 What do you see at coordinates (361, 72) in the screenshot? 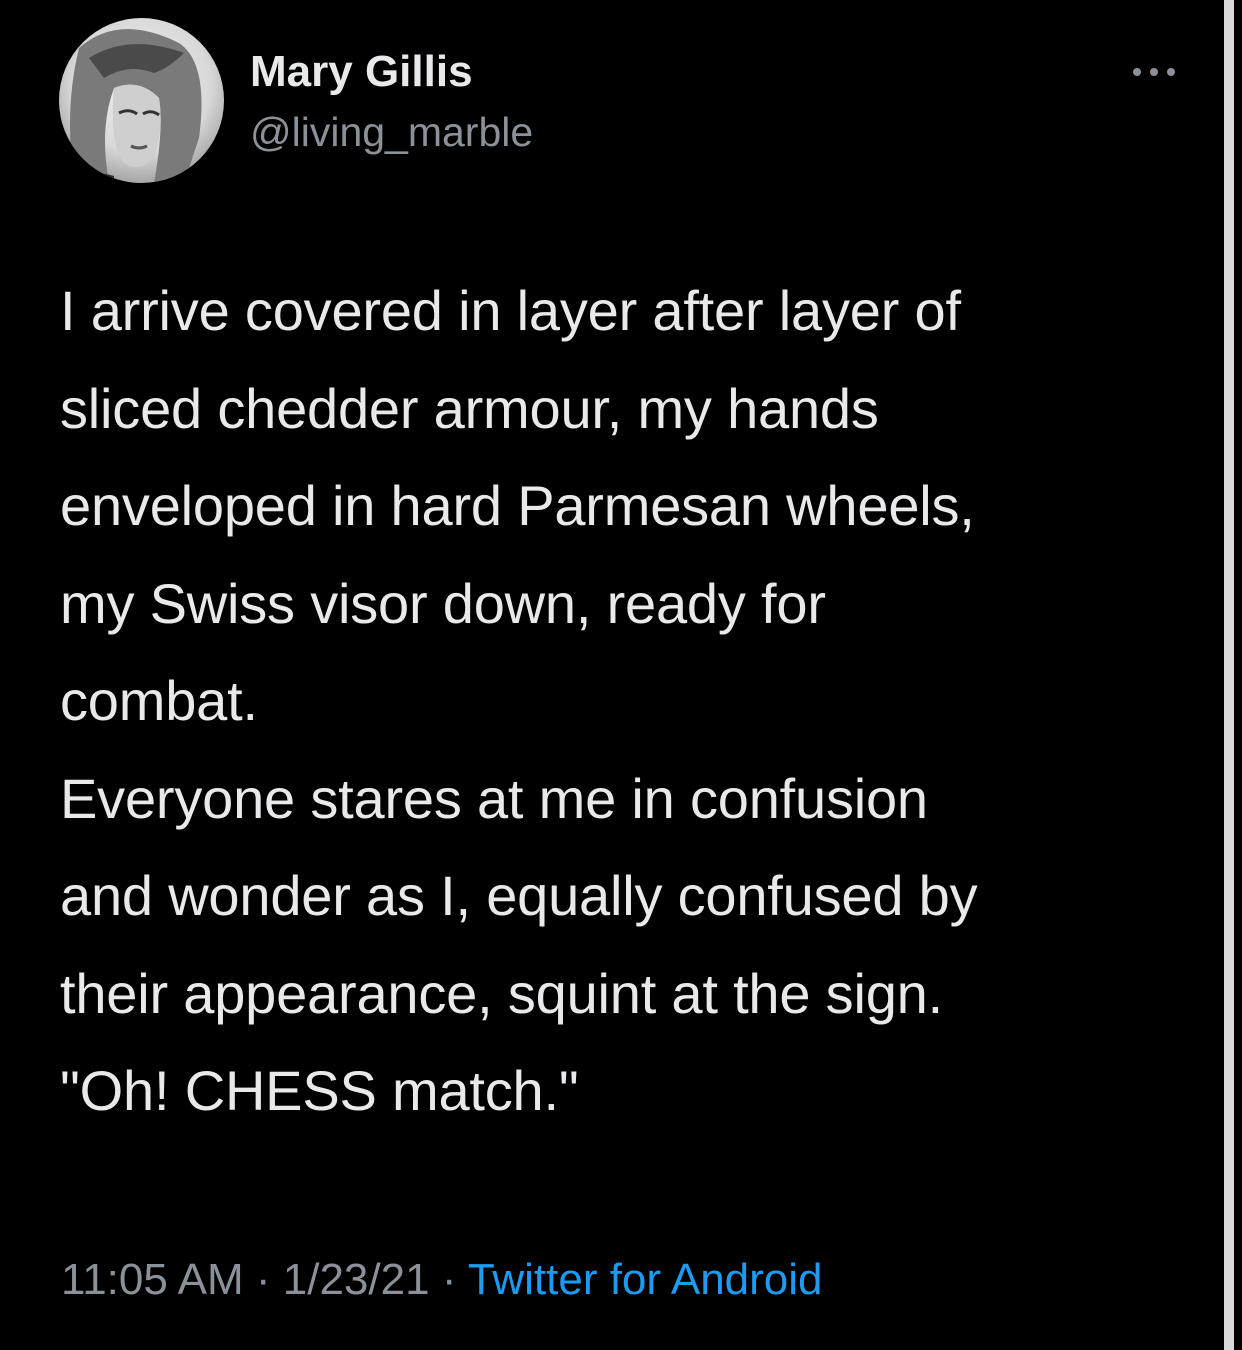
I see `author-name: Mary Gillis` at bounding box center [361, 72].